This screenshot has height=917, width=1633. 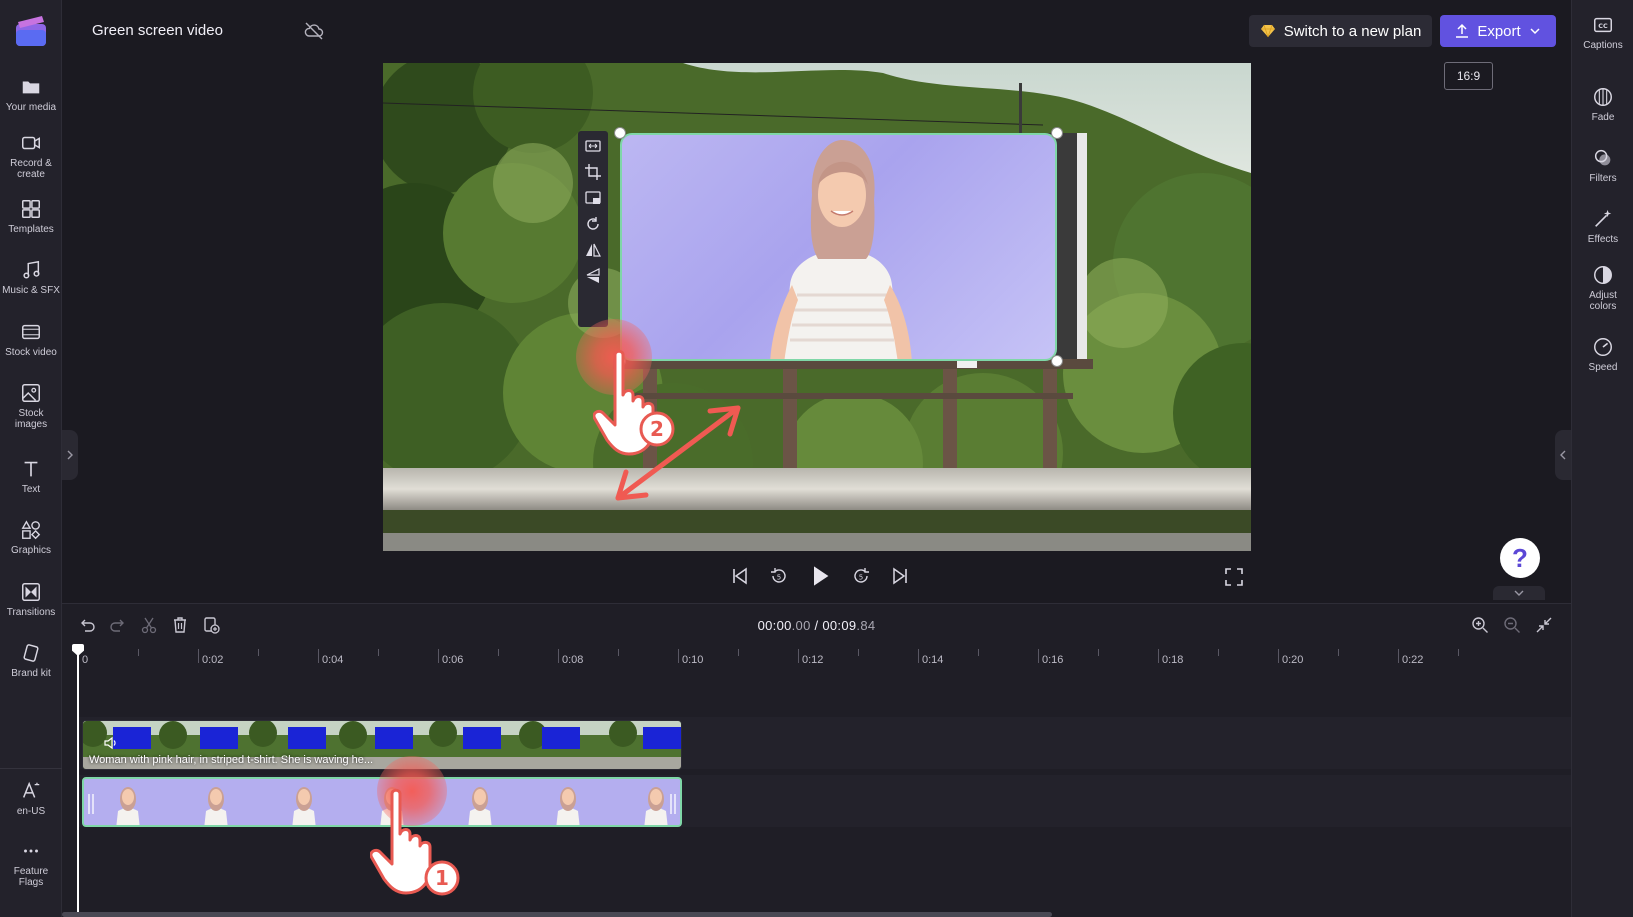 What do you see at coordinates (31, 352) in the screenshot?
I see `sidebar-item-label: Stock video` at bounding box center [31, 352].